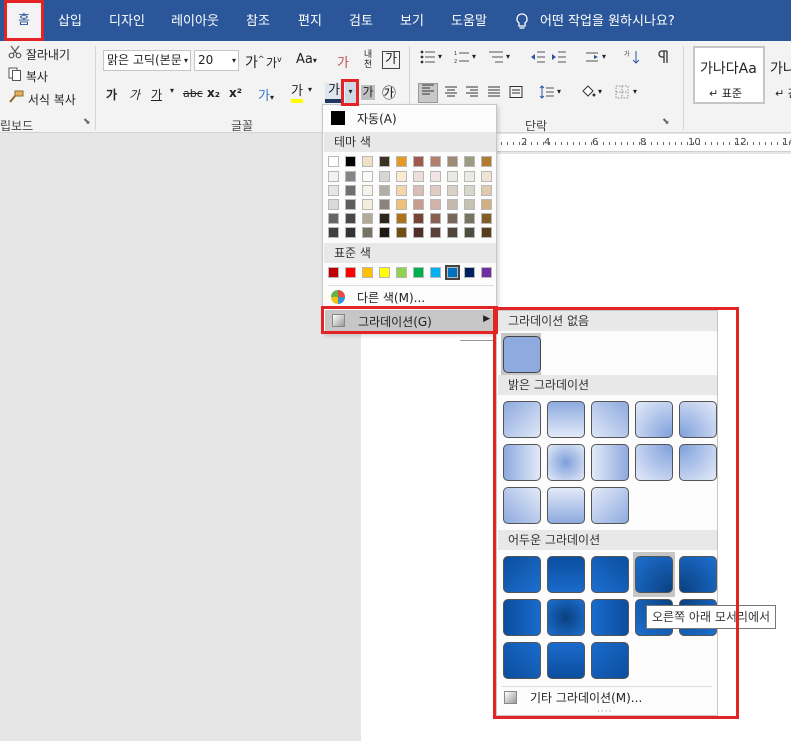  What do you see at coordinates (462, 58) in the screenshot?
I see `numbering-icon: 12` at bounding box center [462, 58].